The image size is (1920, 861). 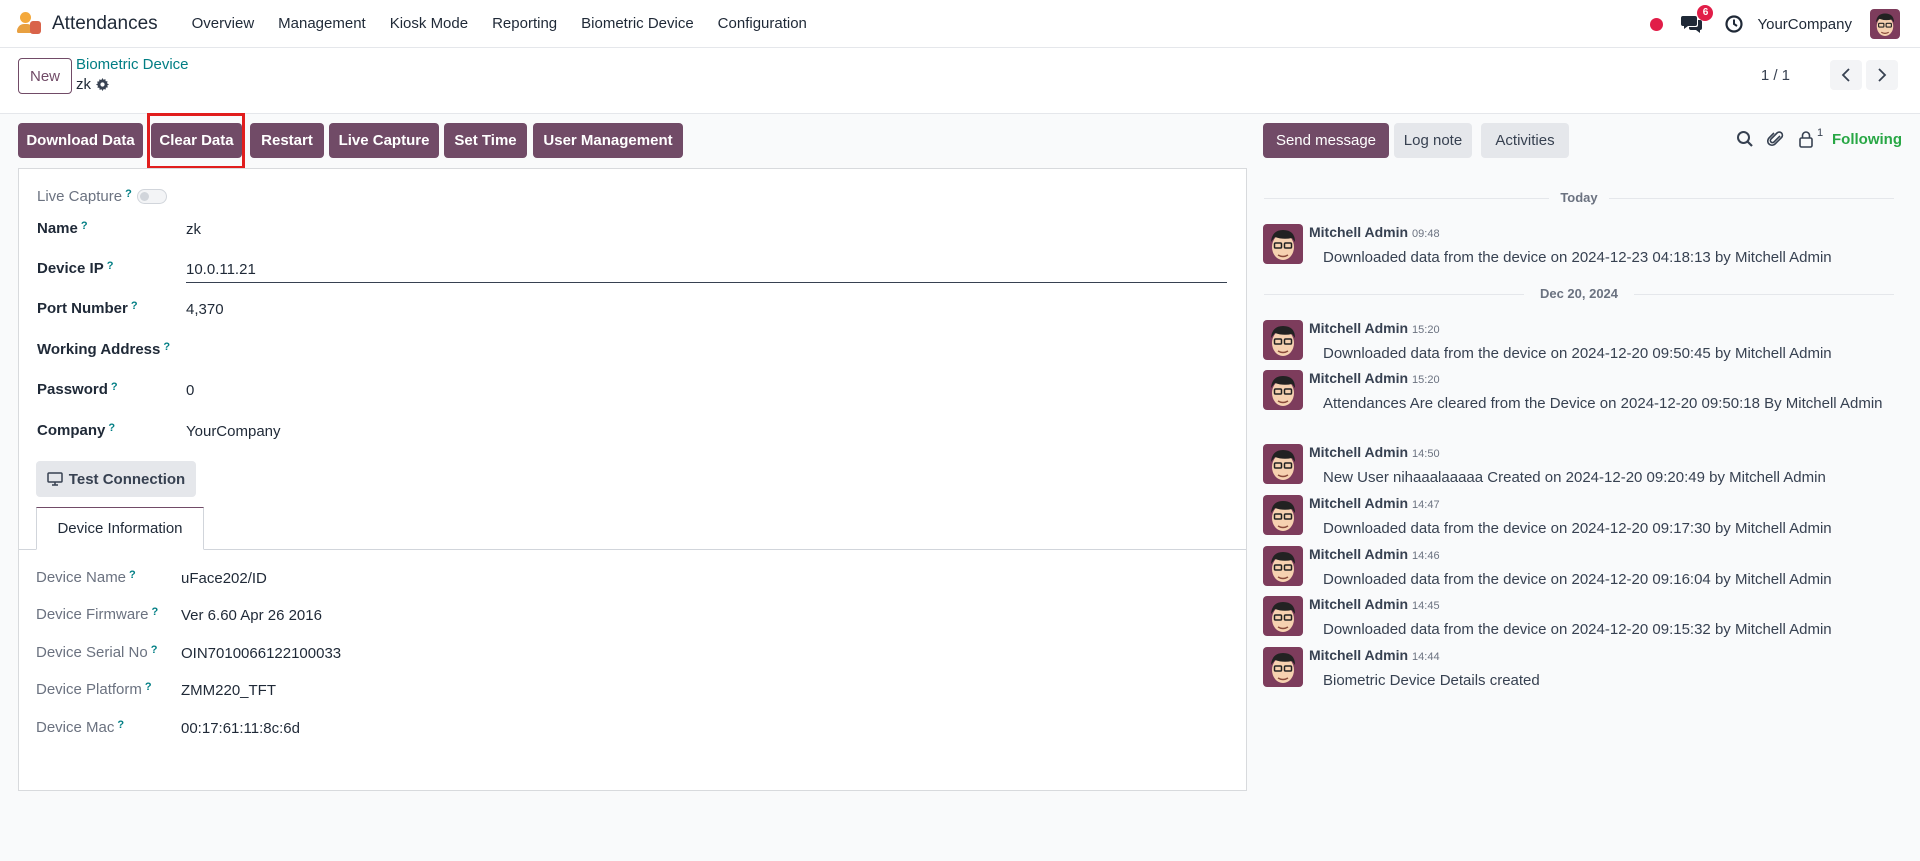 What do you see at coordinates (75, 268) in the screenshot?
I see `device-ip-label: Device IP?` at bounding box center [75, 268].